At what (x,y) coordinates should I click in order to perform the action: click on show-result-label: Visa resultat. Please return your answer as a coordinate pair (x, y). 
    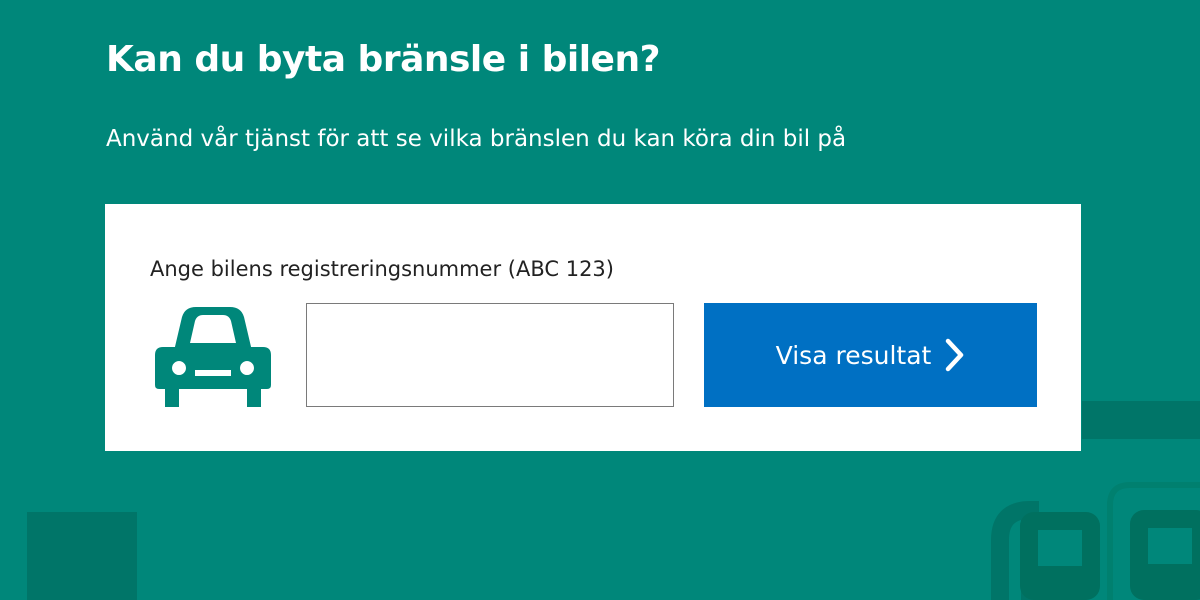
    Looking at the image, I should click on (853, 355).